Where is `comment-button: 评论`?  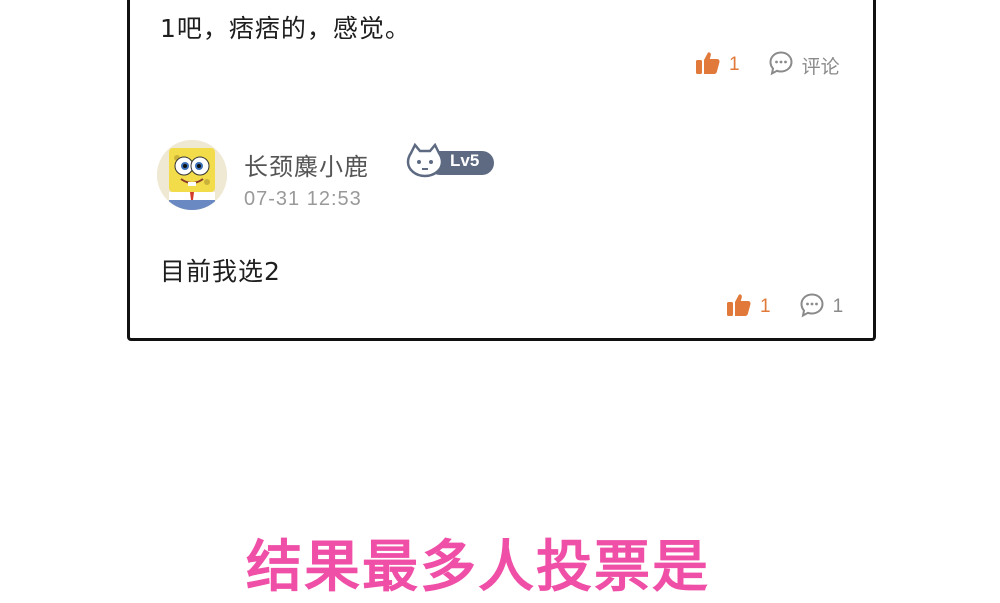
comment-button: 评论 is located at coordinates (804, 65).